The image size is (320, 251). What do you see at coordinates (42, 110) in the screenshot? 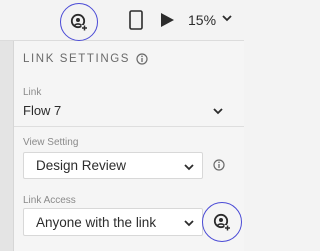
I see `link-value: Flow 7` at bounding box center [42, 110].